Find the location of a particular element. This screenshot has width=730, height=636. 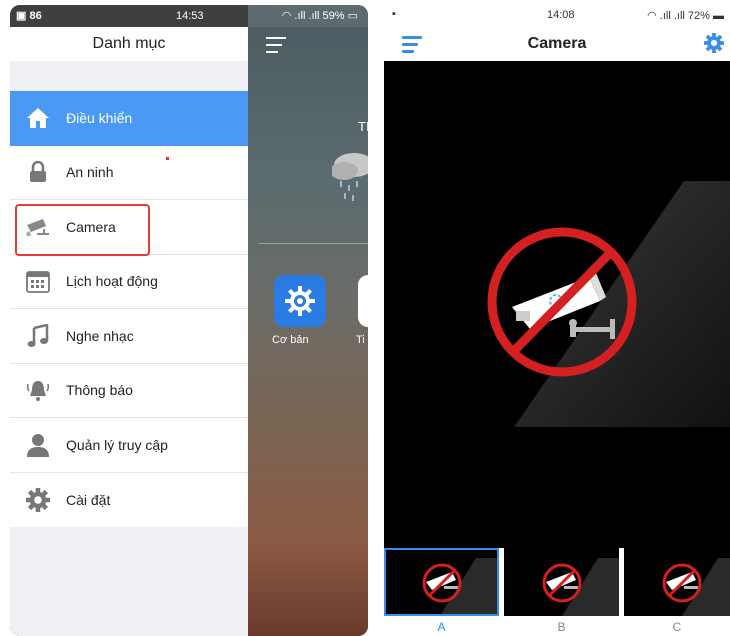

drawer-gap is located at coordinates (129, 76).